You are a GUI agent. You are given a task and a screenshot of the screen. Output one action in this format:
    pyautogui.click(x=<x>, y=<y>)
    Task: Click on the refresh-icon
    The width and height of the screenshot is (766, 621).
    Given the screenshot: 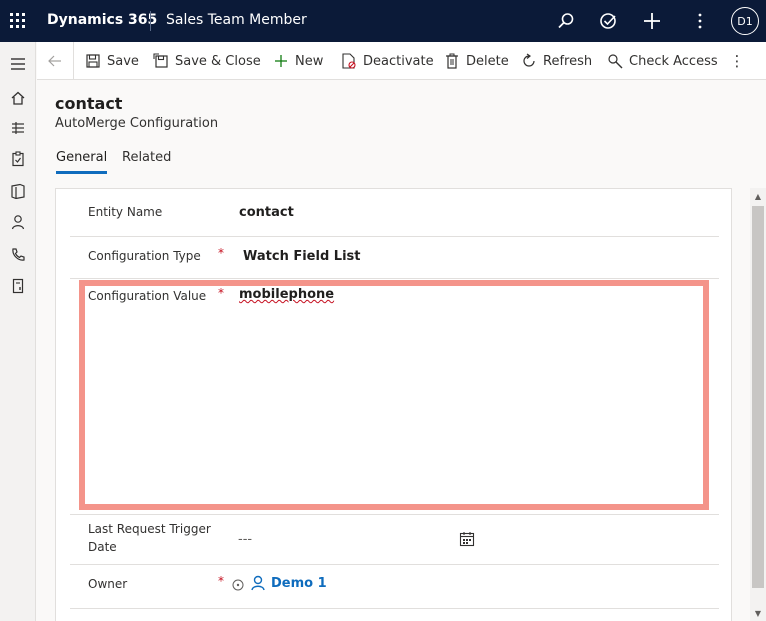 What is the action you would take?
    pyautogui.click(x=529, y=61)
    